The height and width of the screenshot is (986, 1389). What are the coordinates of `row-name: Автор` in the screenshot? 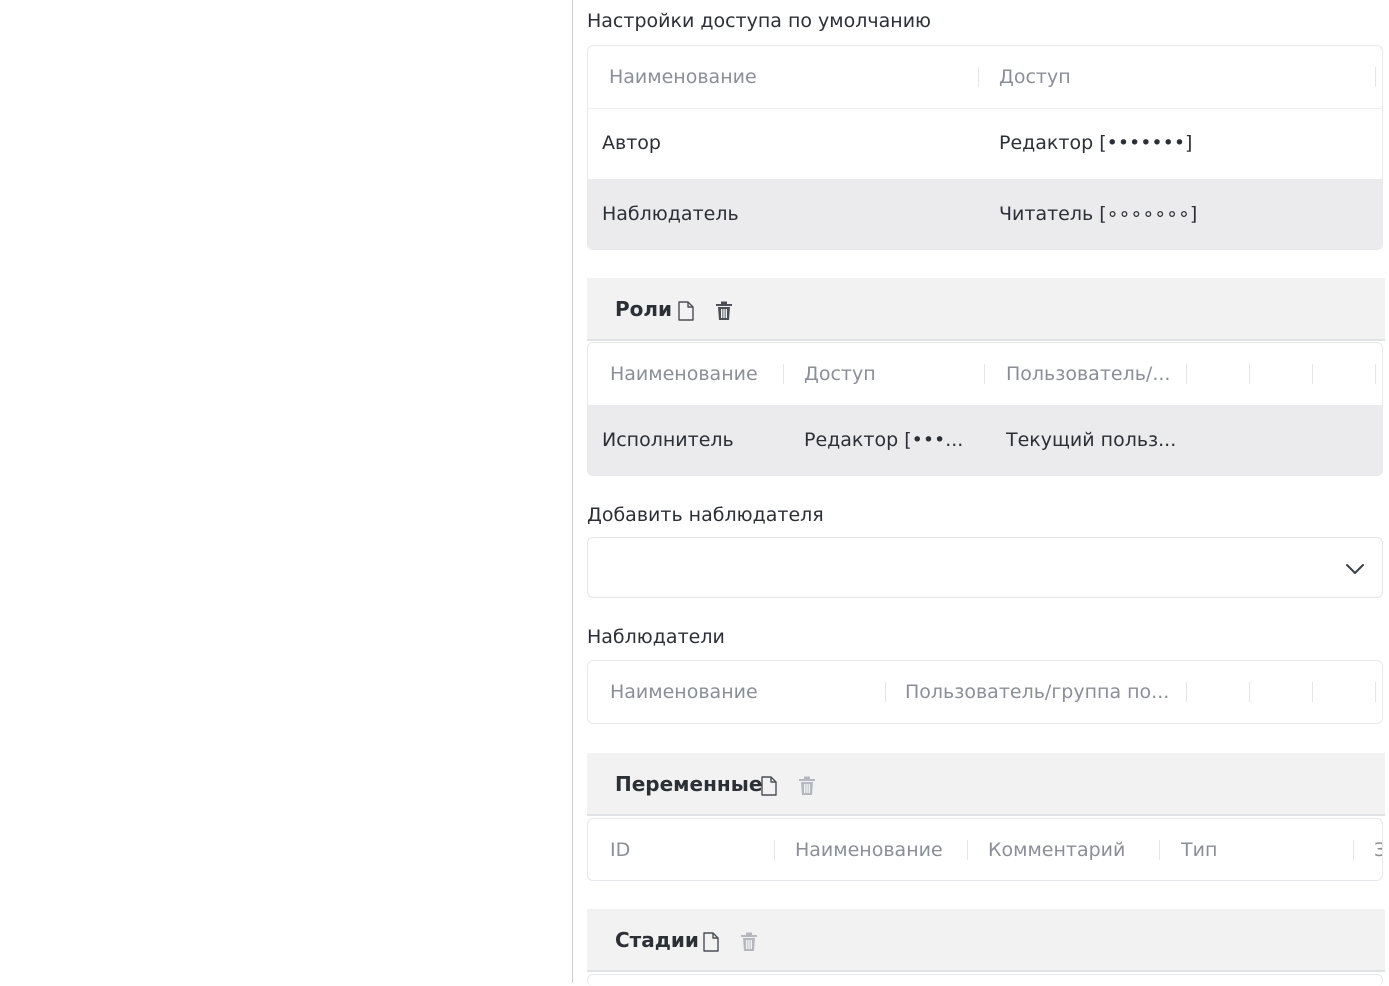 It's located at (631, 143).